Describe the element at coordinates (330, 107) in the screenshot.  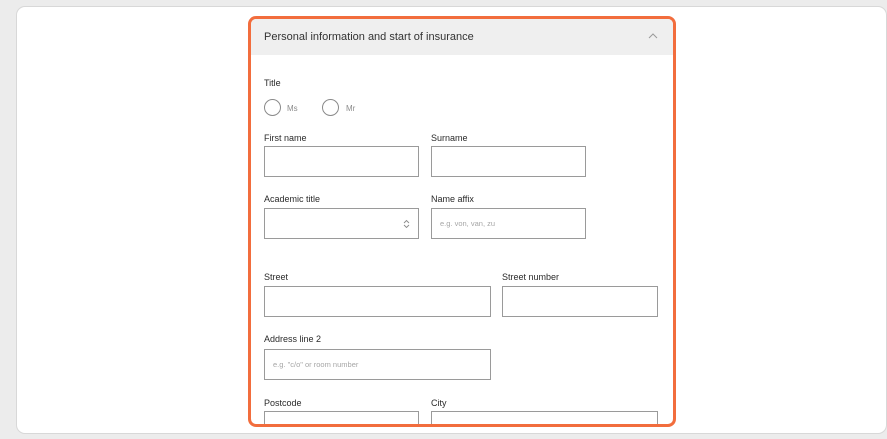
I see `radio-mr` at that location.